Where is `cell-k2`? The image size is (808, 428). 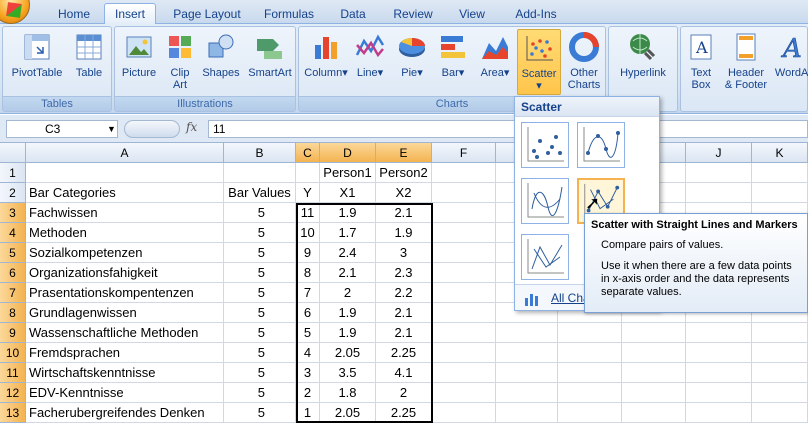 cell-k2 is located at coordinates (780, 193).